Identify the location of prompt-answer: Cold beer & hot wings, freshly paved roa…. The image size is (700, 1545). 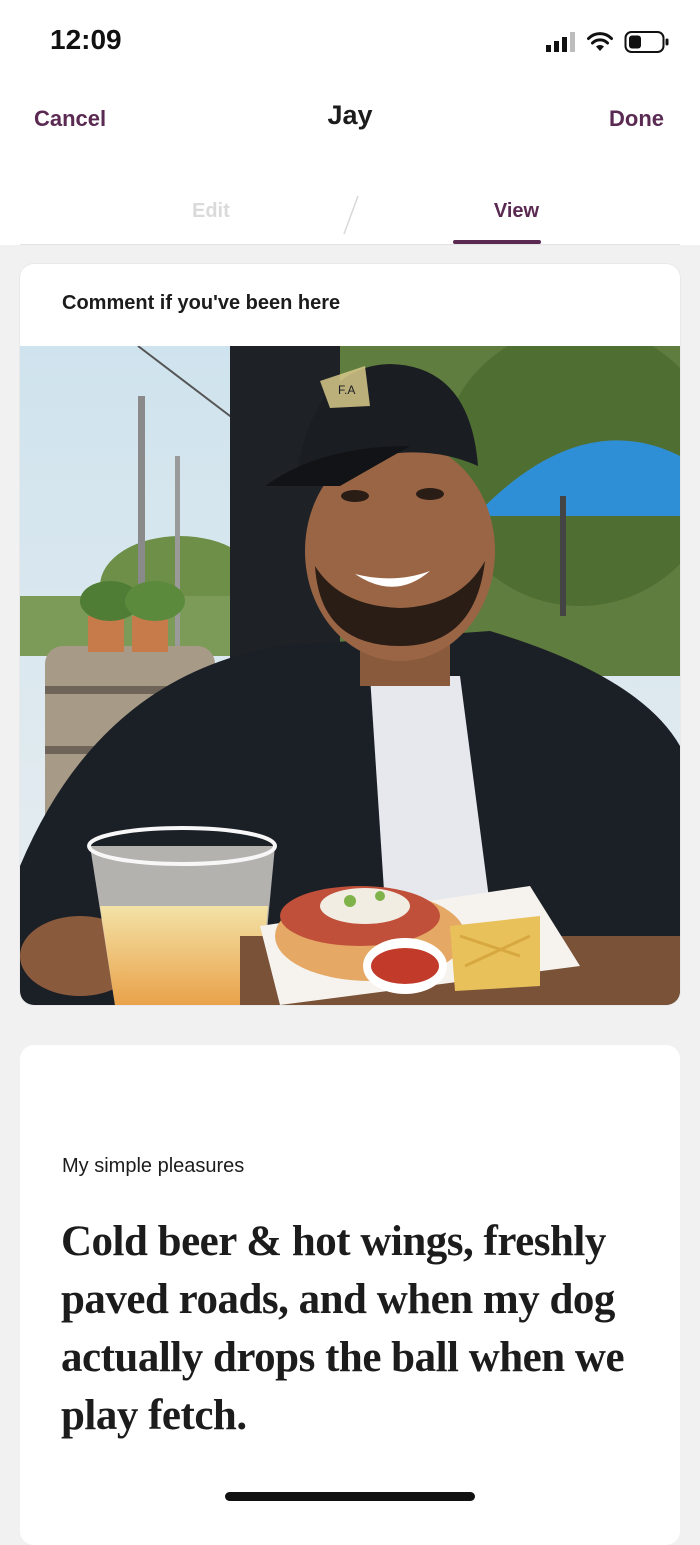
(343, 1328).